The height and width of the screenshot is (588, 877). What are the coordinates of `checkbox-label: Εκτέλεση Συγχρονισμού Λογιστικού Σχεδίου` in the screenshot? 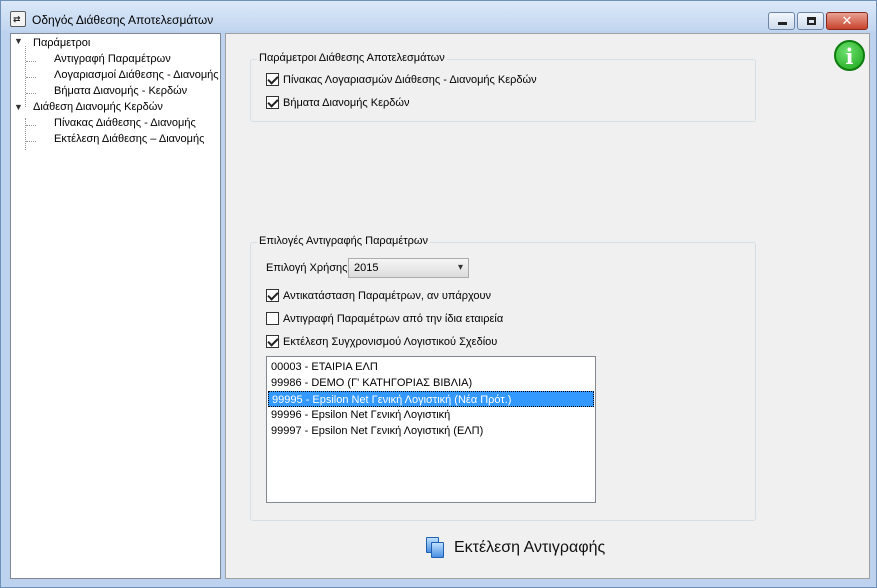 It's located at (390, 341).